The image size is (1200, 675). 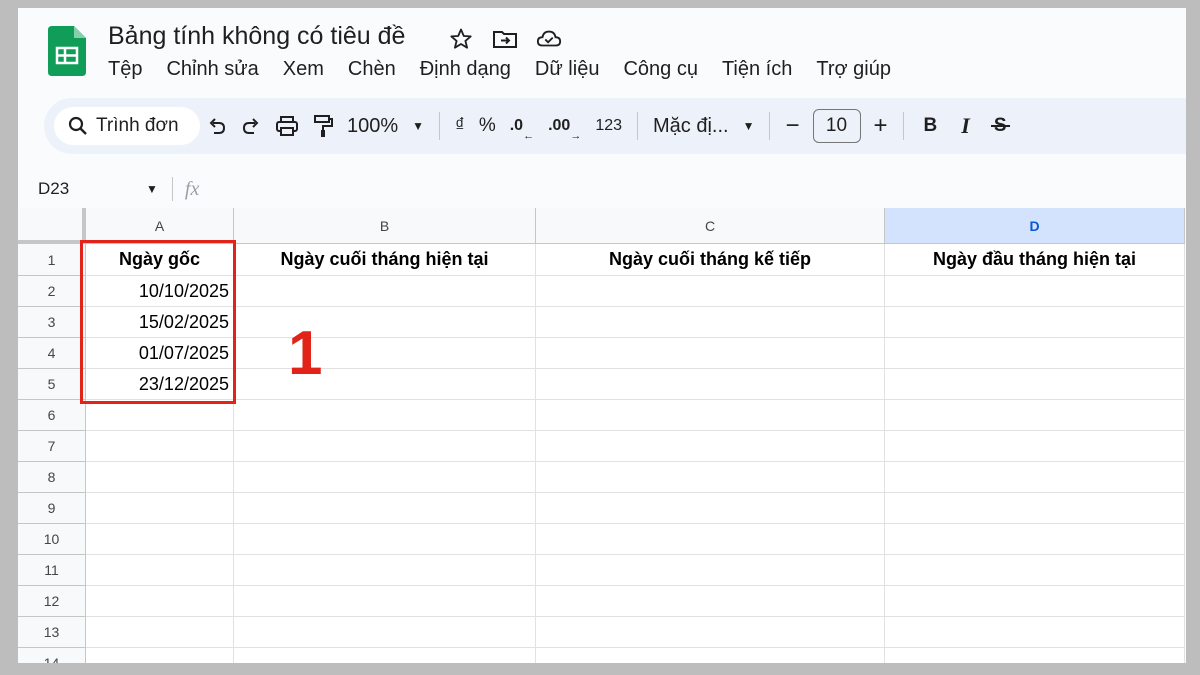 What do you see at coordinates (703, 126) in the screenshot?
I see `font-select: Mặc đị... ▼` at bounding box center [703, 126].